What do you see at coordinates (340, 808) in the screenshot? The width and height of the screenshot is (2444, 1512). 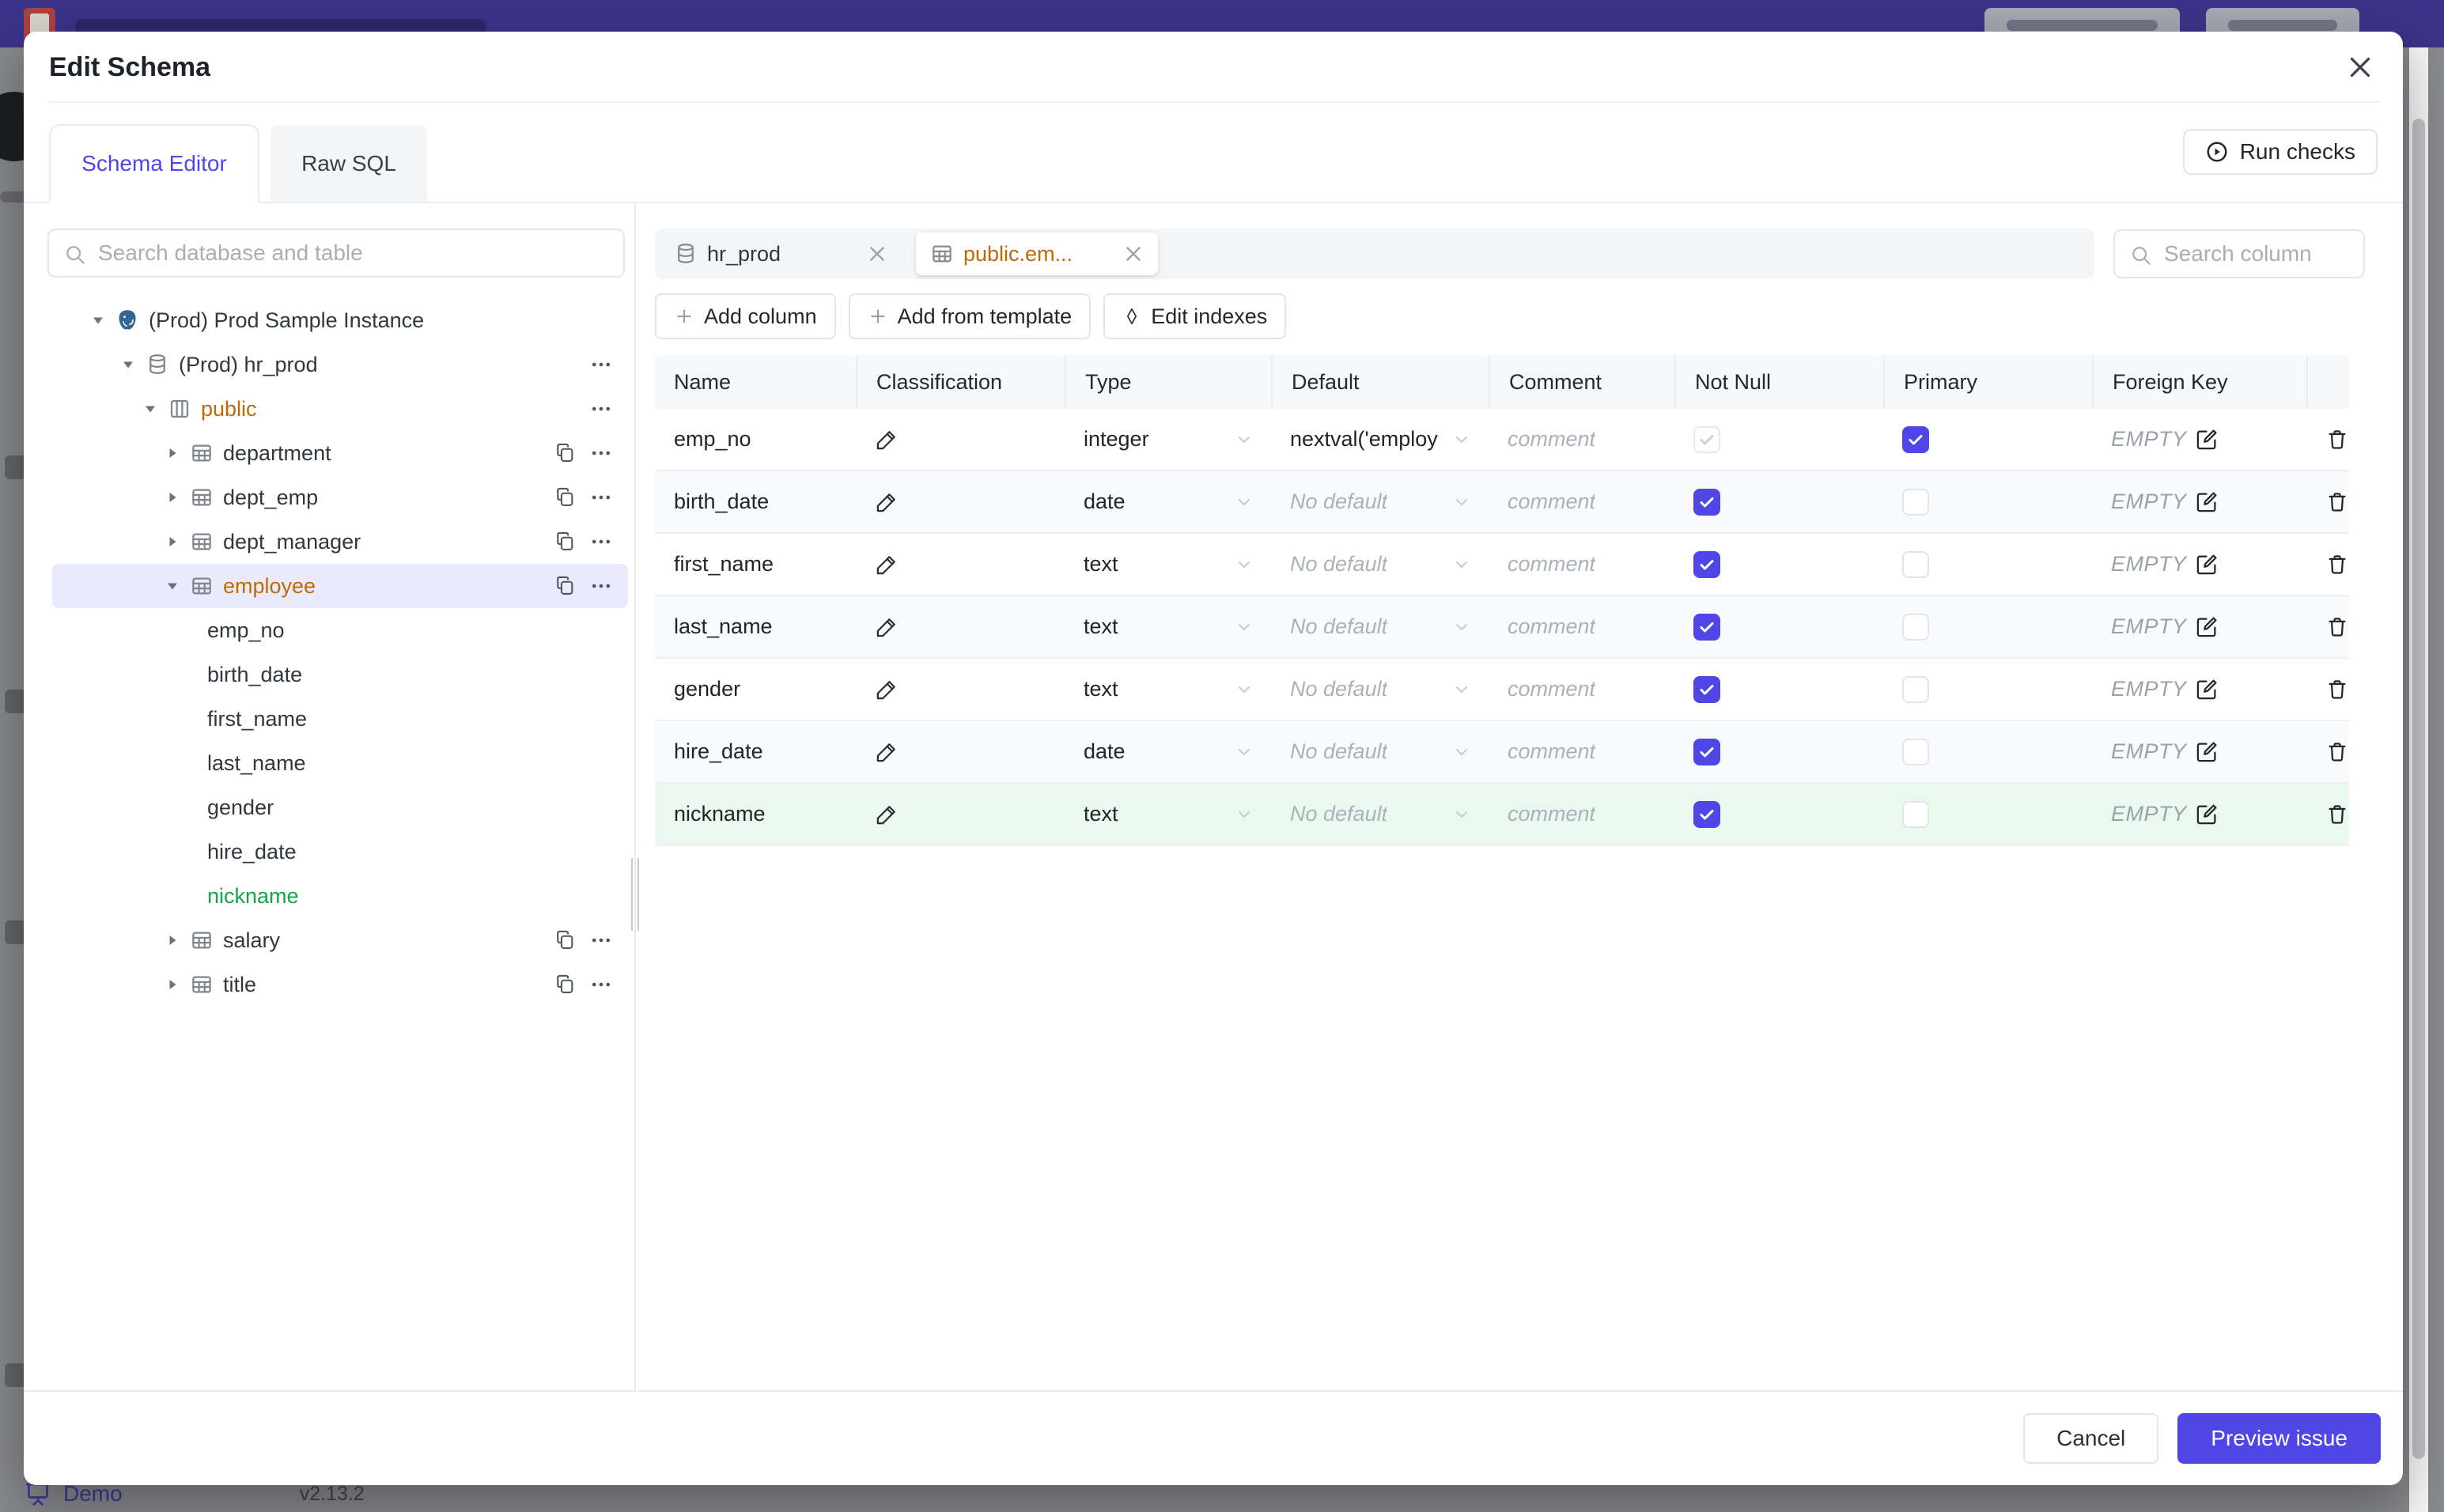 I see `tree-item-gender: gender` at bounding box center [340, 808].